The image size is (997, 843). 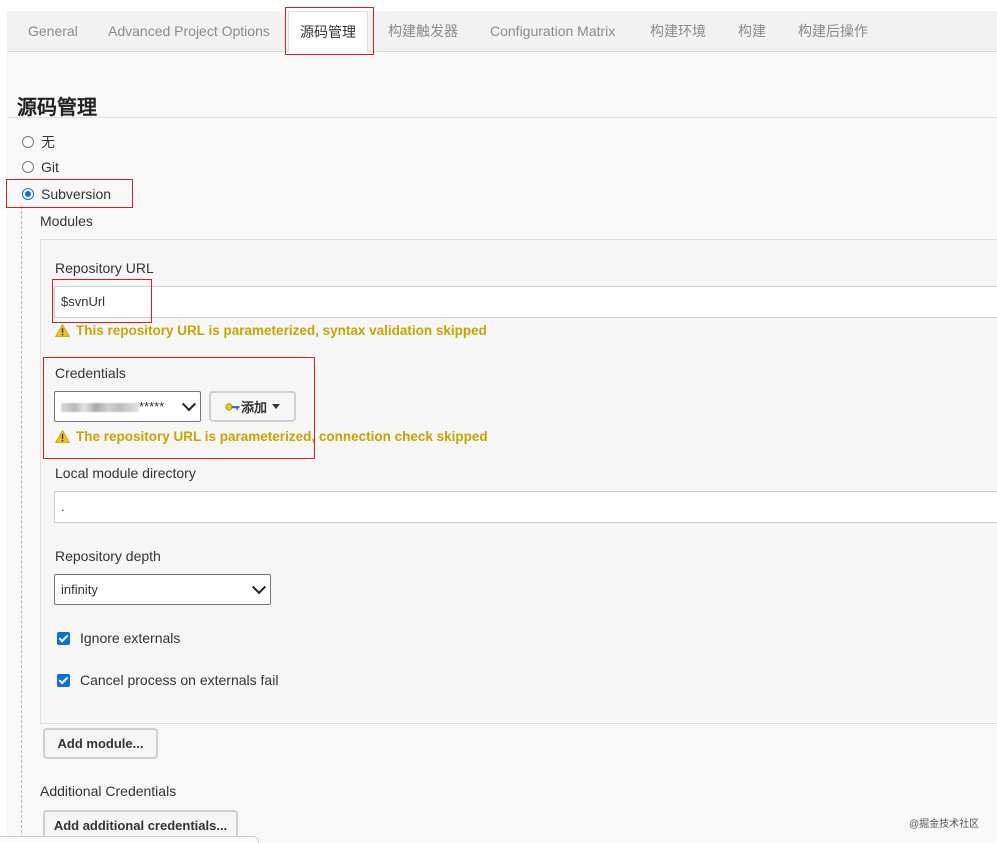 I want to click on key-icon, so click(x=232, y=406).